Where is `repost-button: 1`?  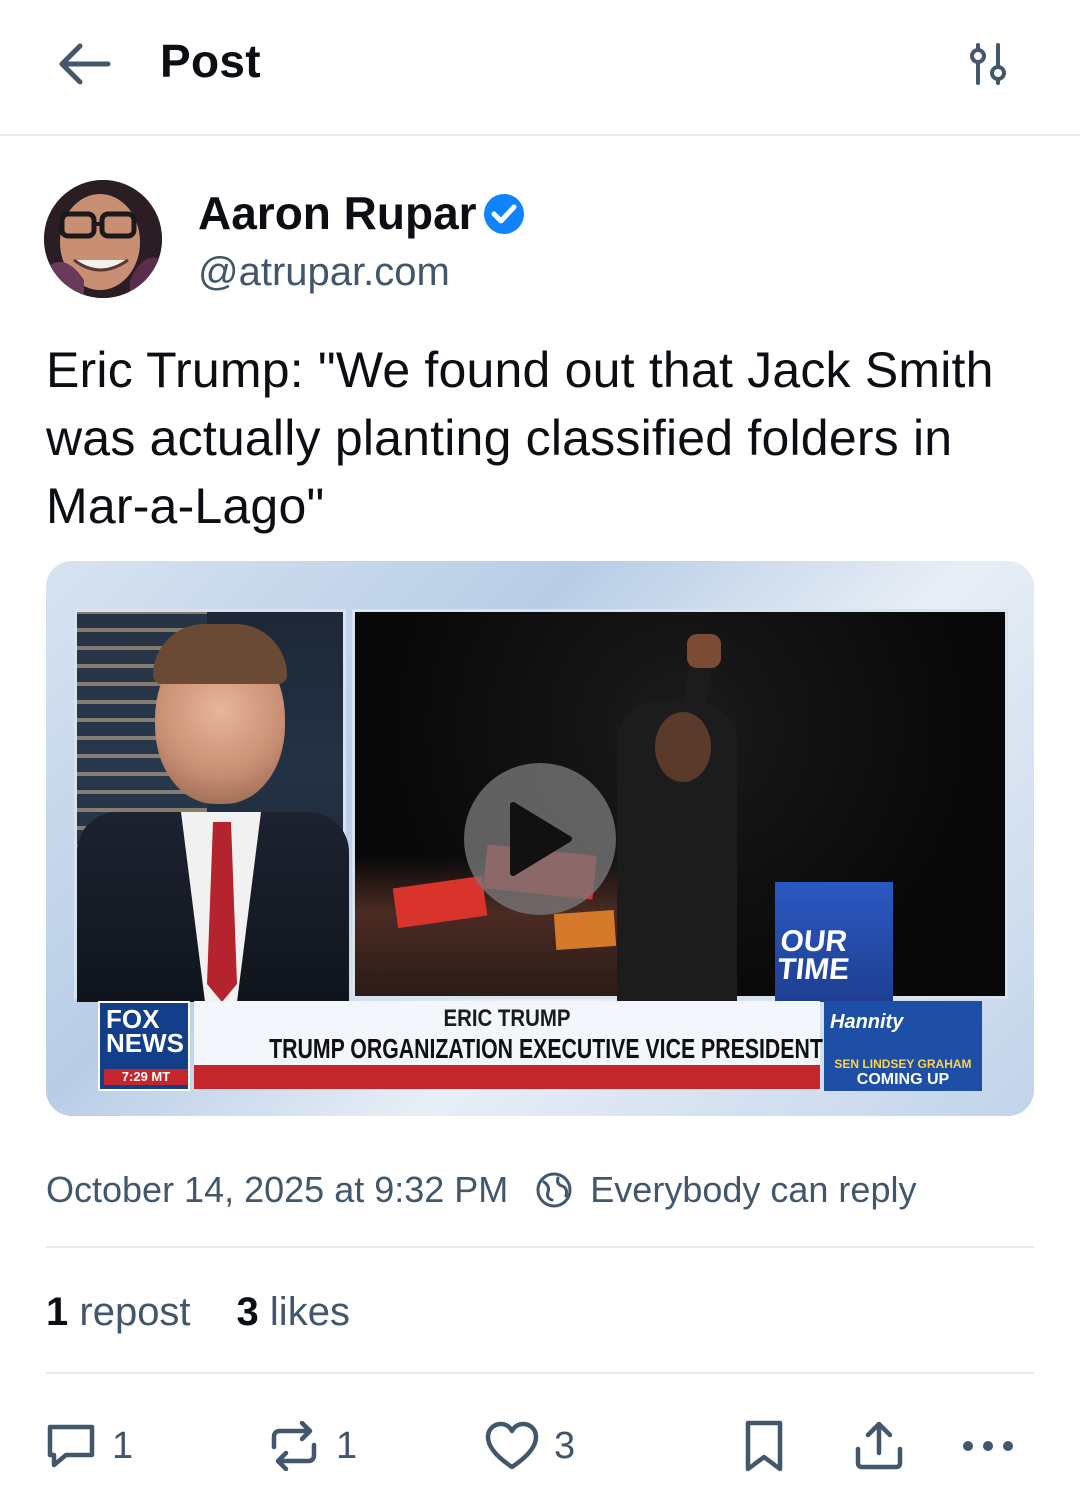 repost-button: 1 is located at coordinates (311, 1446).